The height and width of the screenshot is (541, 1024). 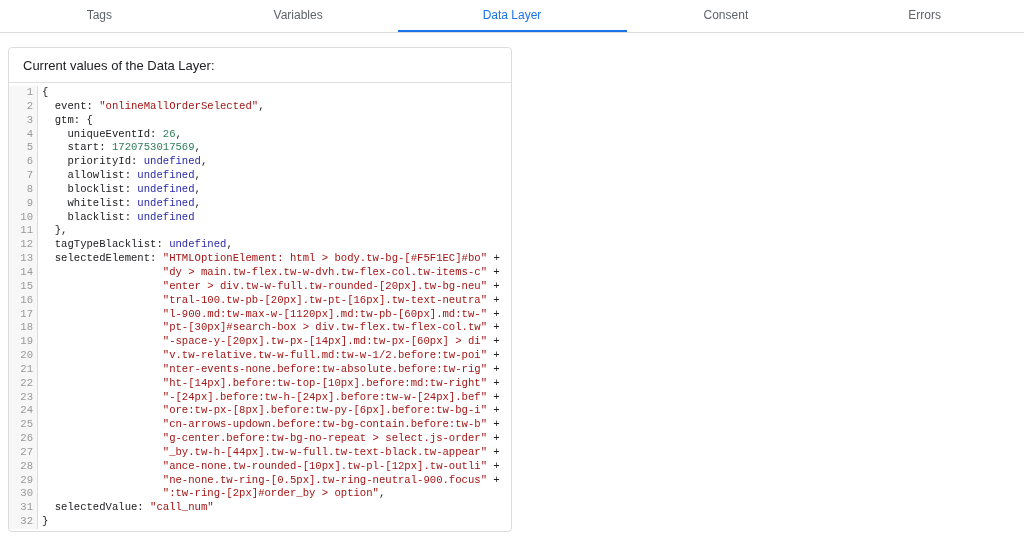 What do you see at coordinates (133, 188) in the screenshot?
I see `code-line: blocklist: undefined,` at bounding box center [133, 188].